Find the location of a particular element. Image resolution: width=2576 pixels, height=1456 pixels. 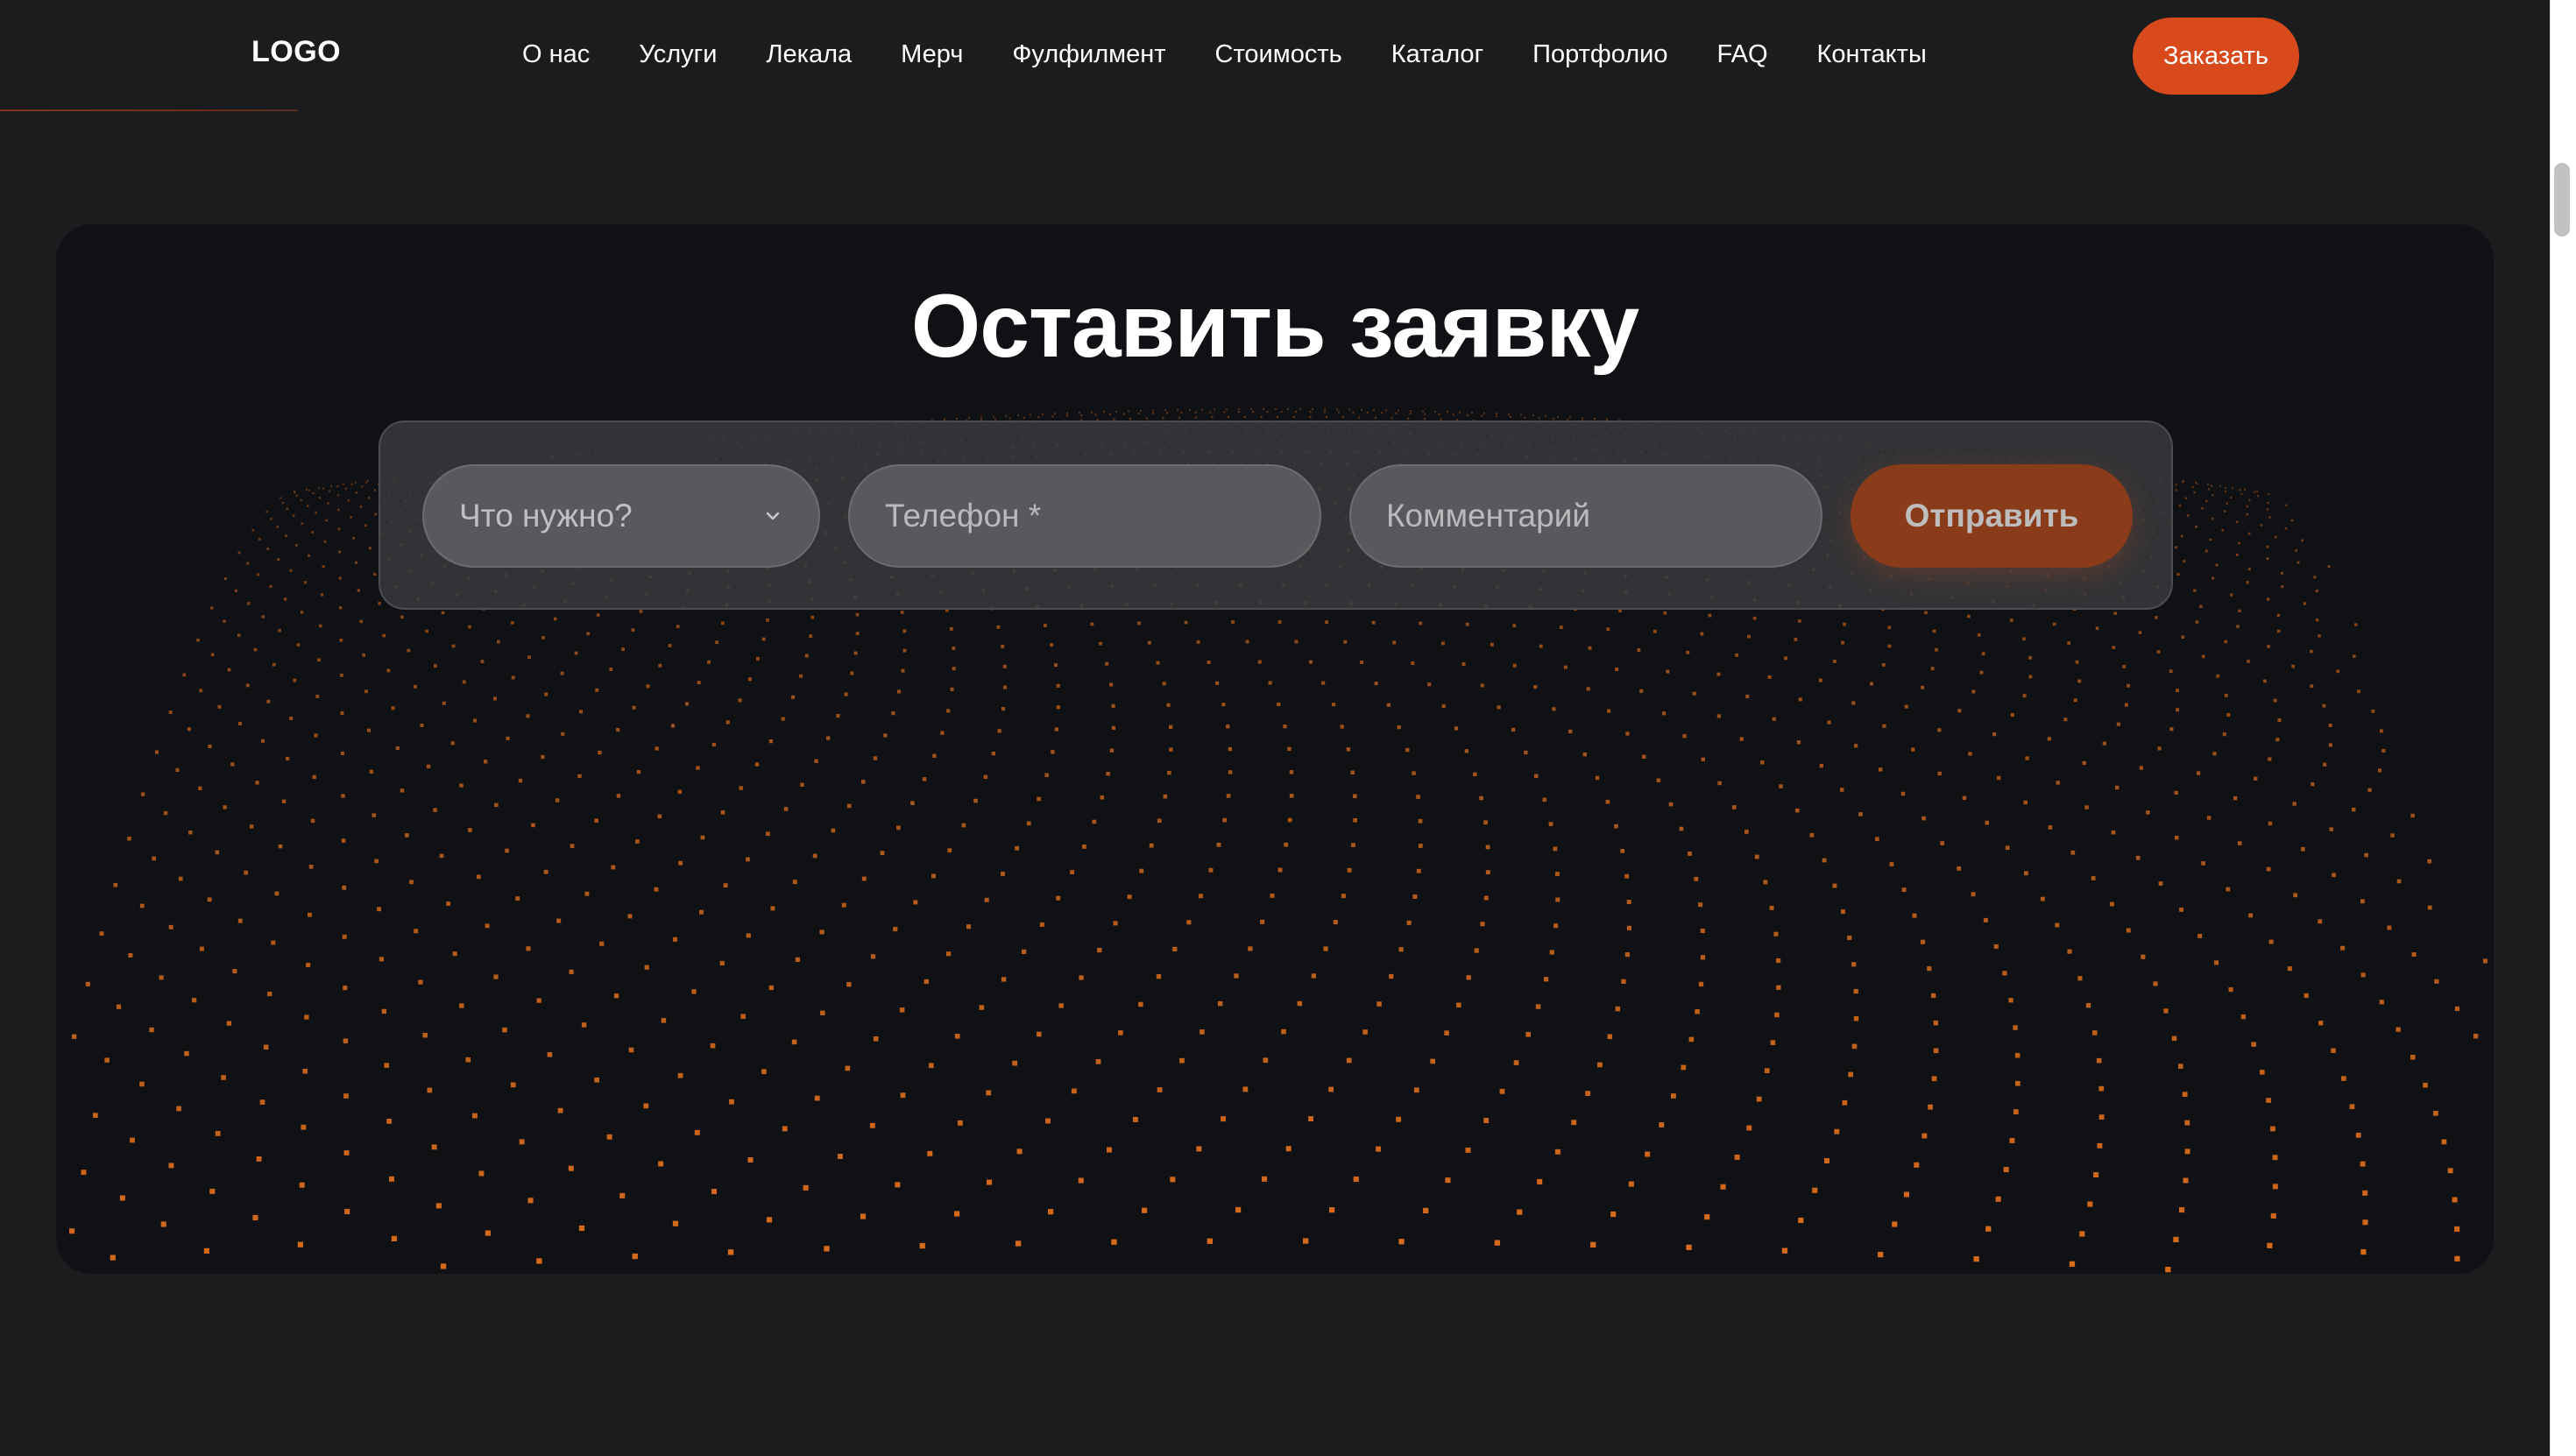

logo: LOGO is located at coordinates (296, 52).